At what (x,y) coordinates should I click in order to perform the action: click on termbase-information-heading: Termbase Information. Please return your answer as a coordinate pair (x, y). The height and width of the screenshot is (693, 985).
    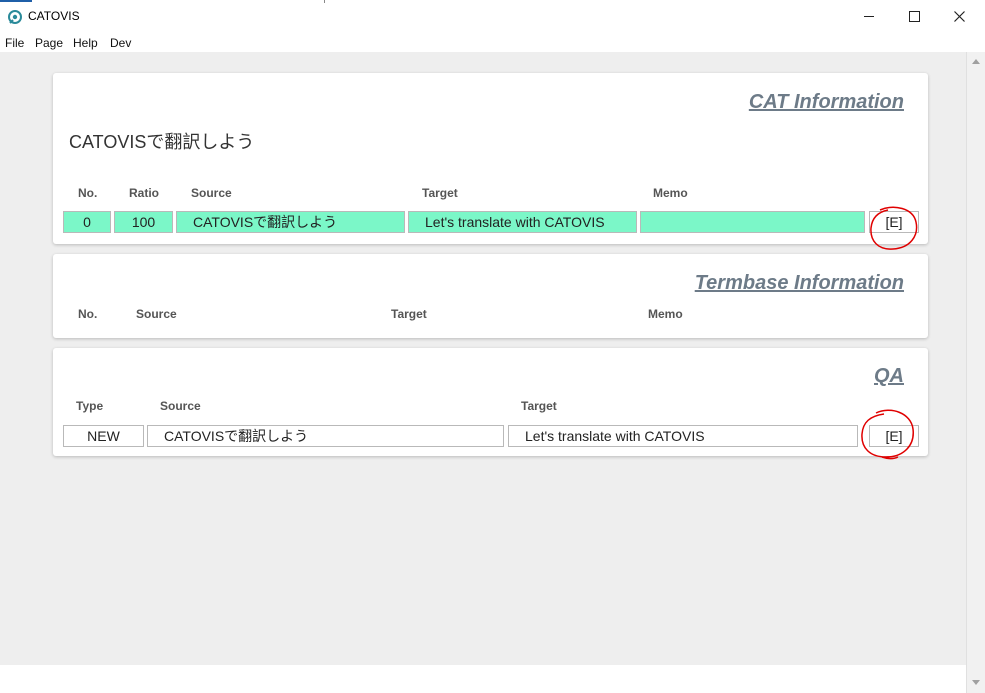
    Looking at the image, I should click on (799, 283).